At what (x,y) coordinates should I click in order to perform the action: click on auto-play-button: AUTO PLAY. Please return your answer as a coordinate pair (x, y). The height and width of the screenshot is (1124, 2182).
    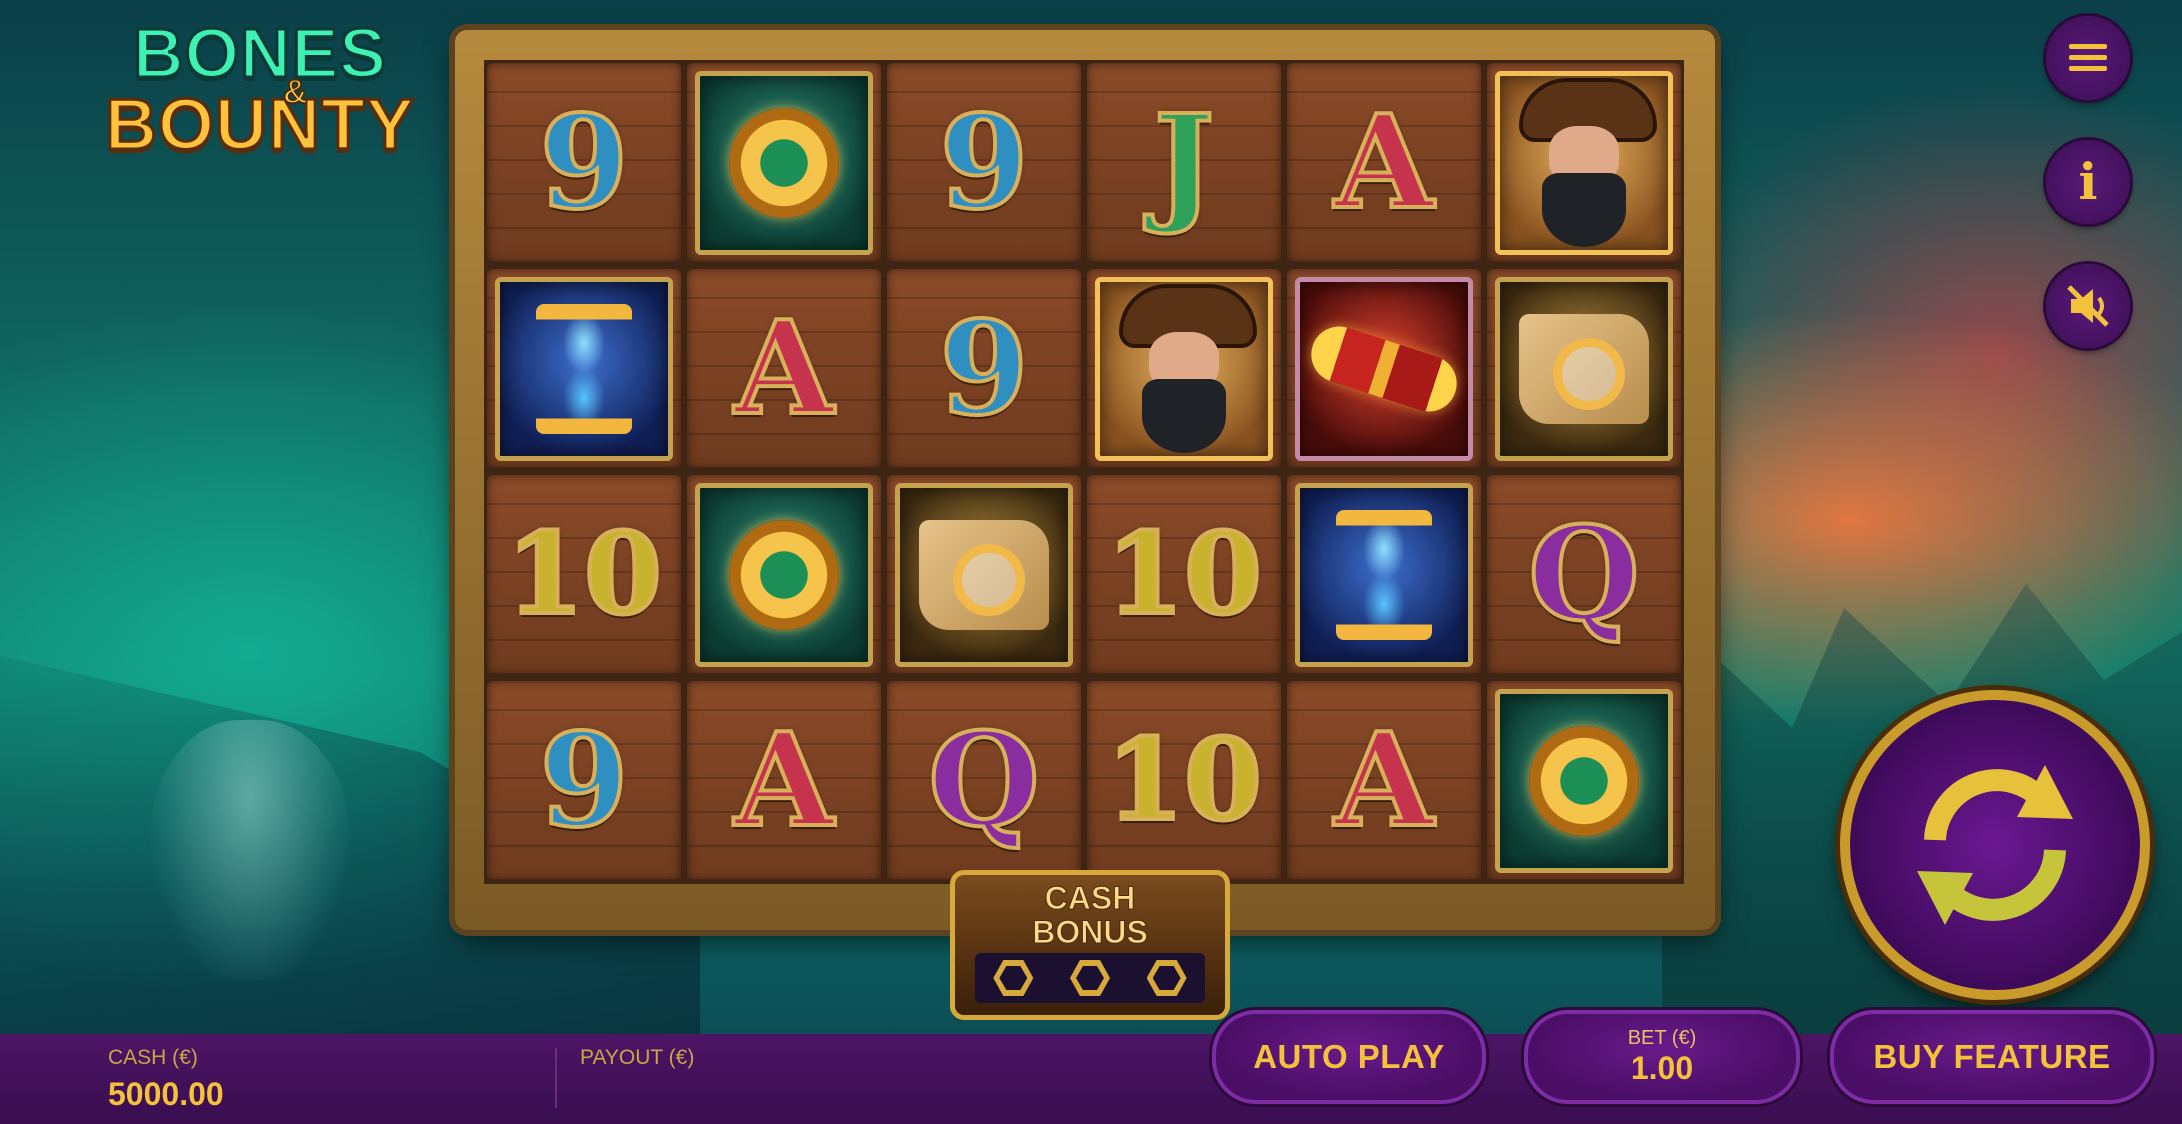
    Looking at the image, I should click on (1349, 1057).